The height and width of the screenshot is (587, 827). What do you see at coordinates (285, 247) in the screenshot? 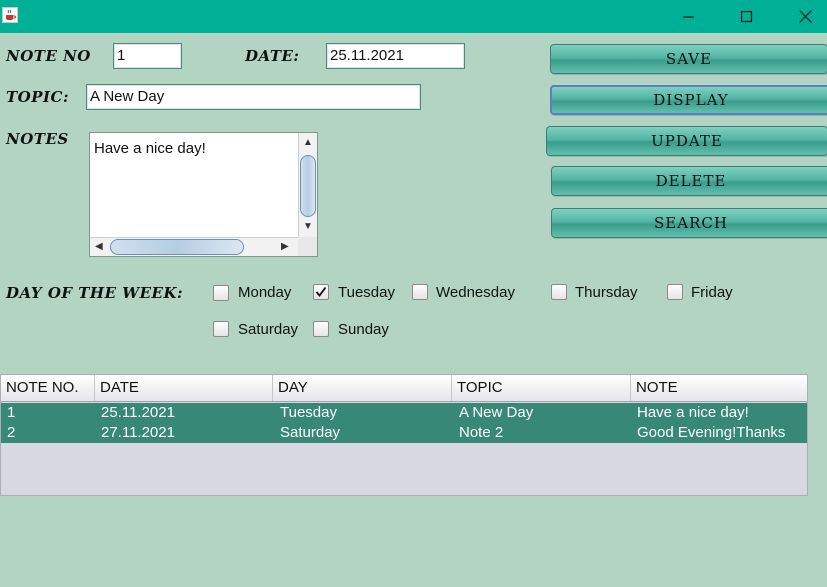
I see `scroll-right-icon: ▶` at bounding box center [285, 247].